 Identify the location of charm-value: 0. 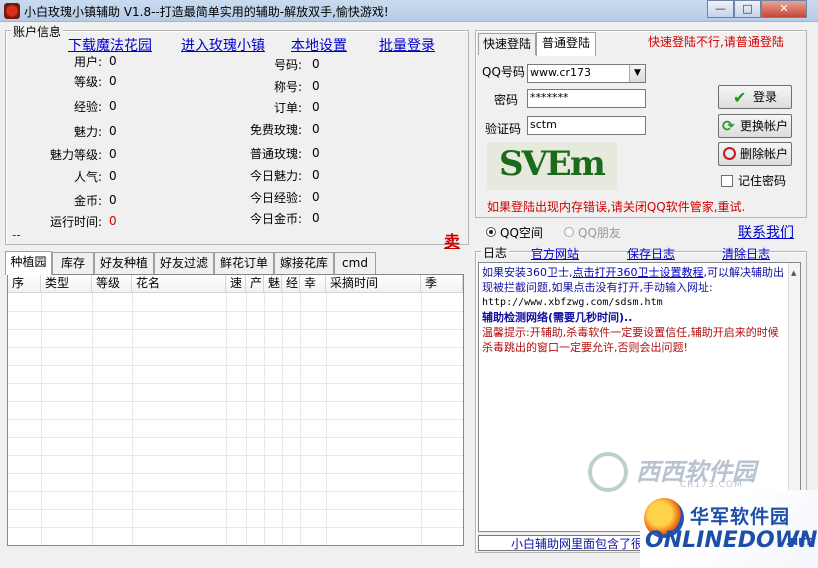
(113, 131).